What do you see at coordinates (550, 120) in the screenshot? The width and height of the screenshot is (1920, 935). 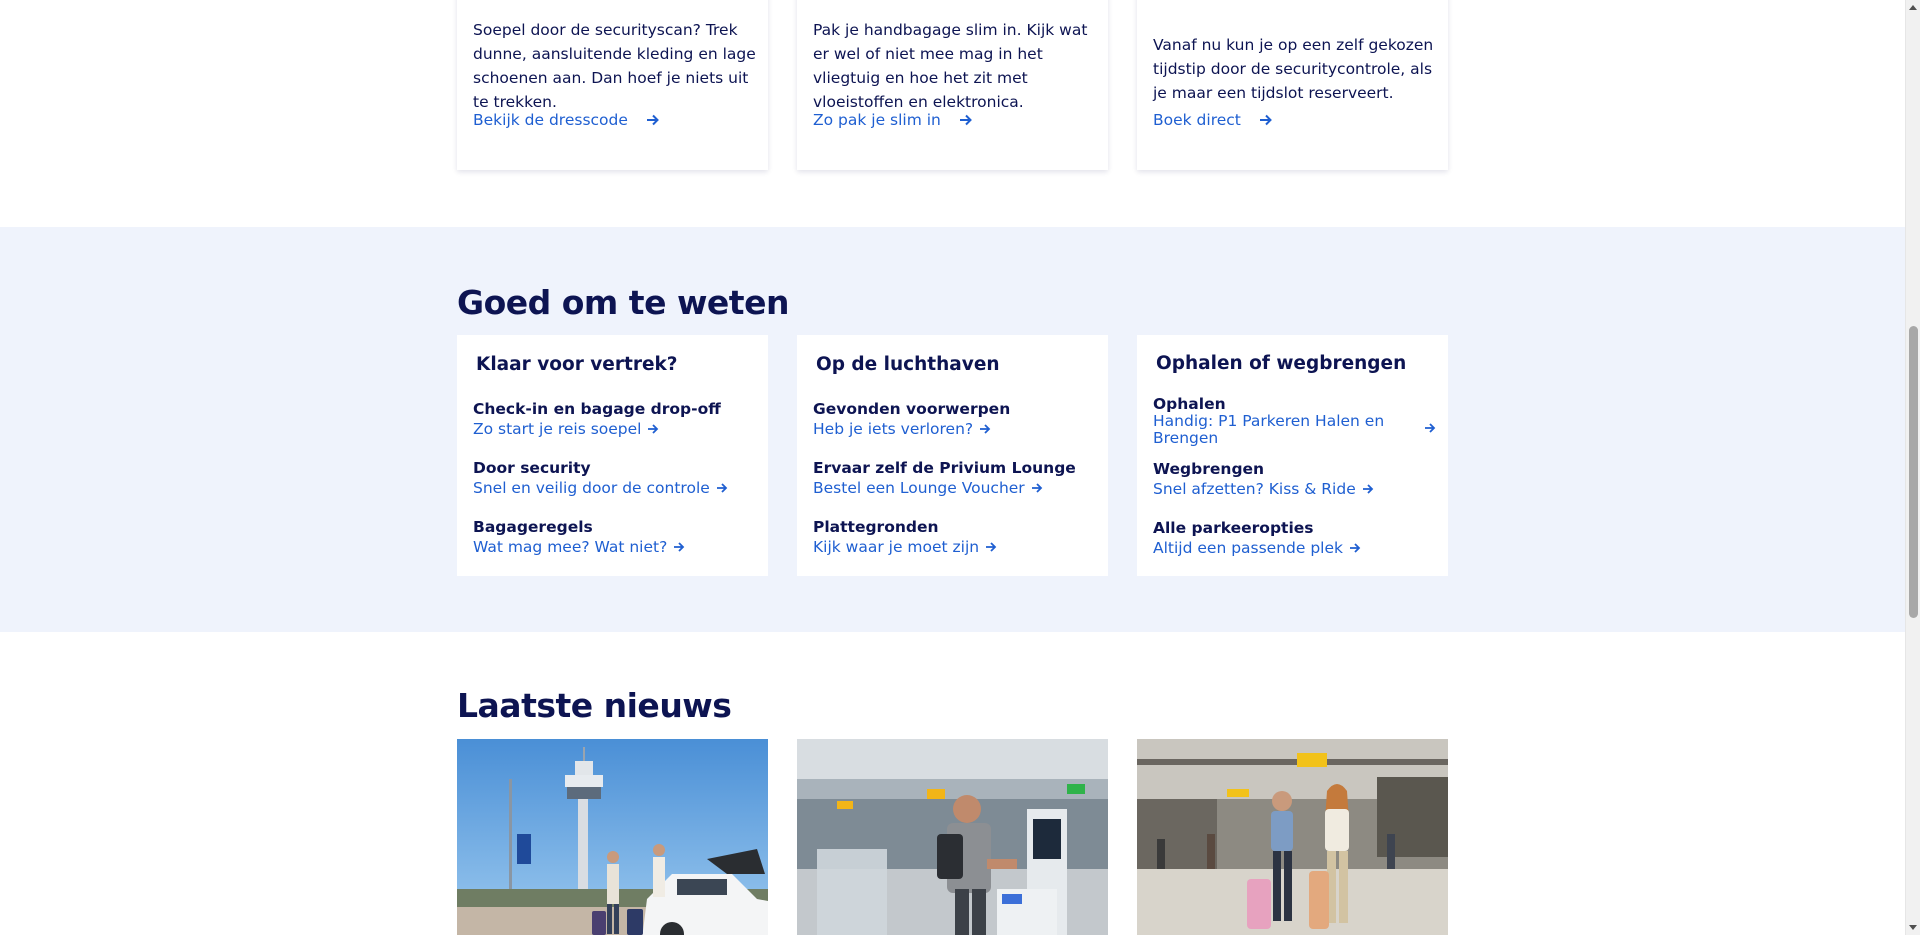 I see `dresscode-link-label: Bekijk de dresscode` at bounding box center [550, 120].